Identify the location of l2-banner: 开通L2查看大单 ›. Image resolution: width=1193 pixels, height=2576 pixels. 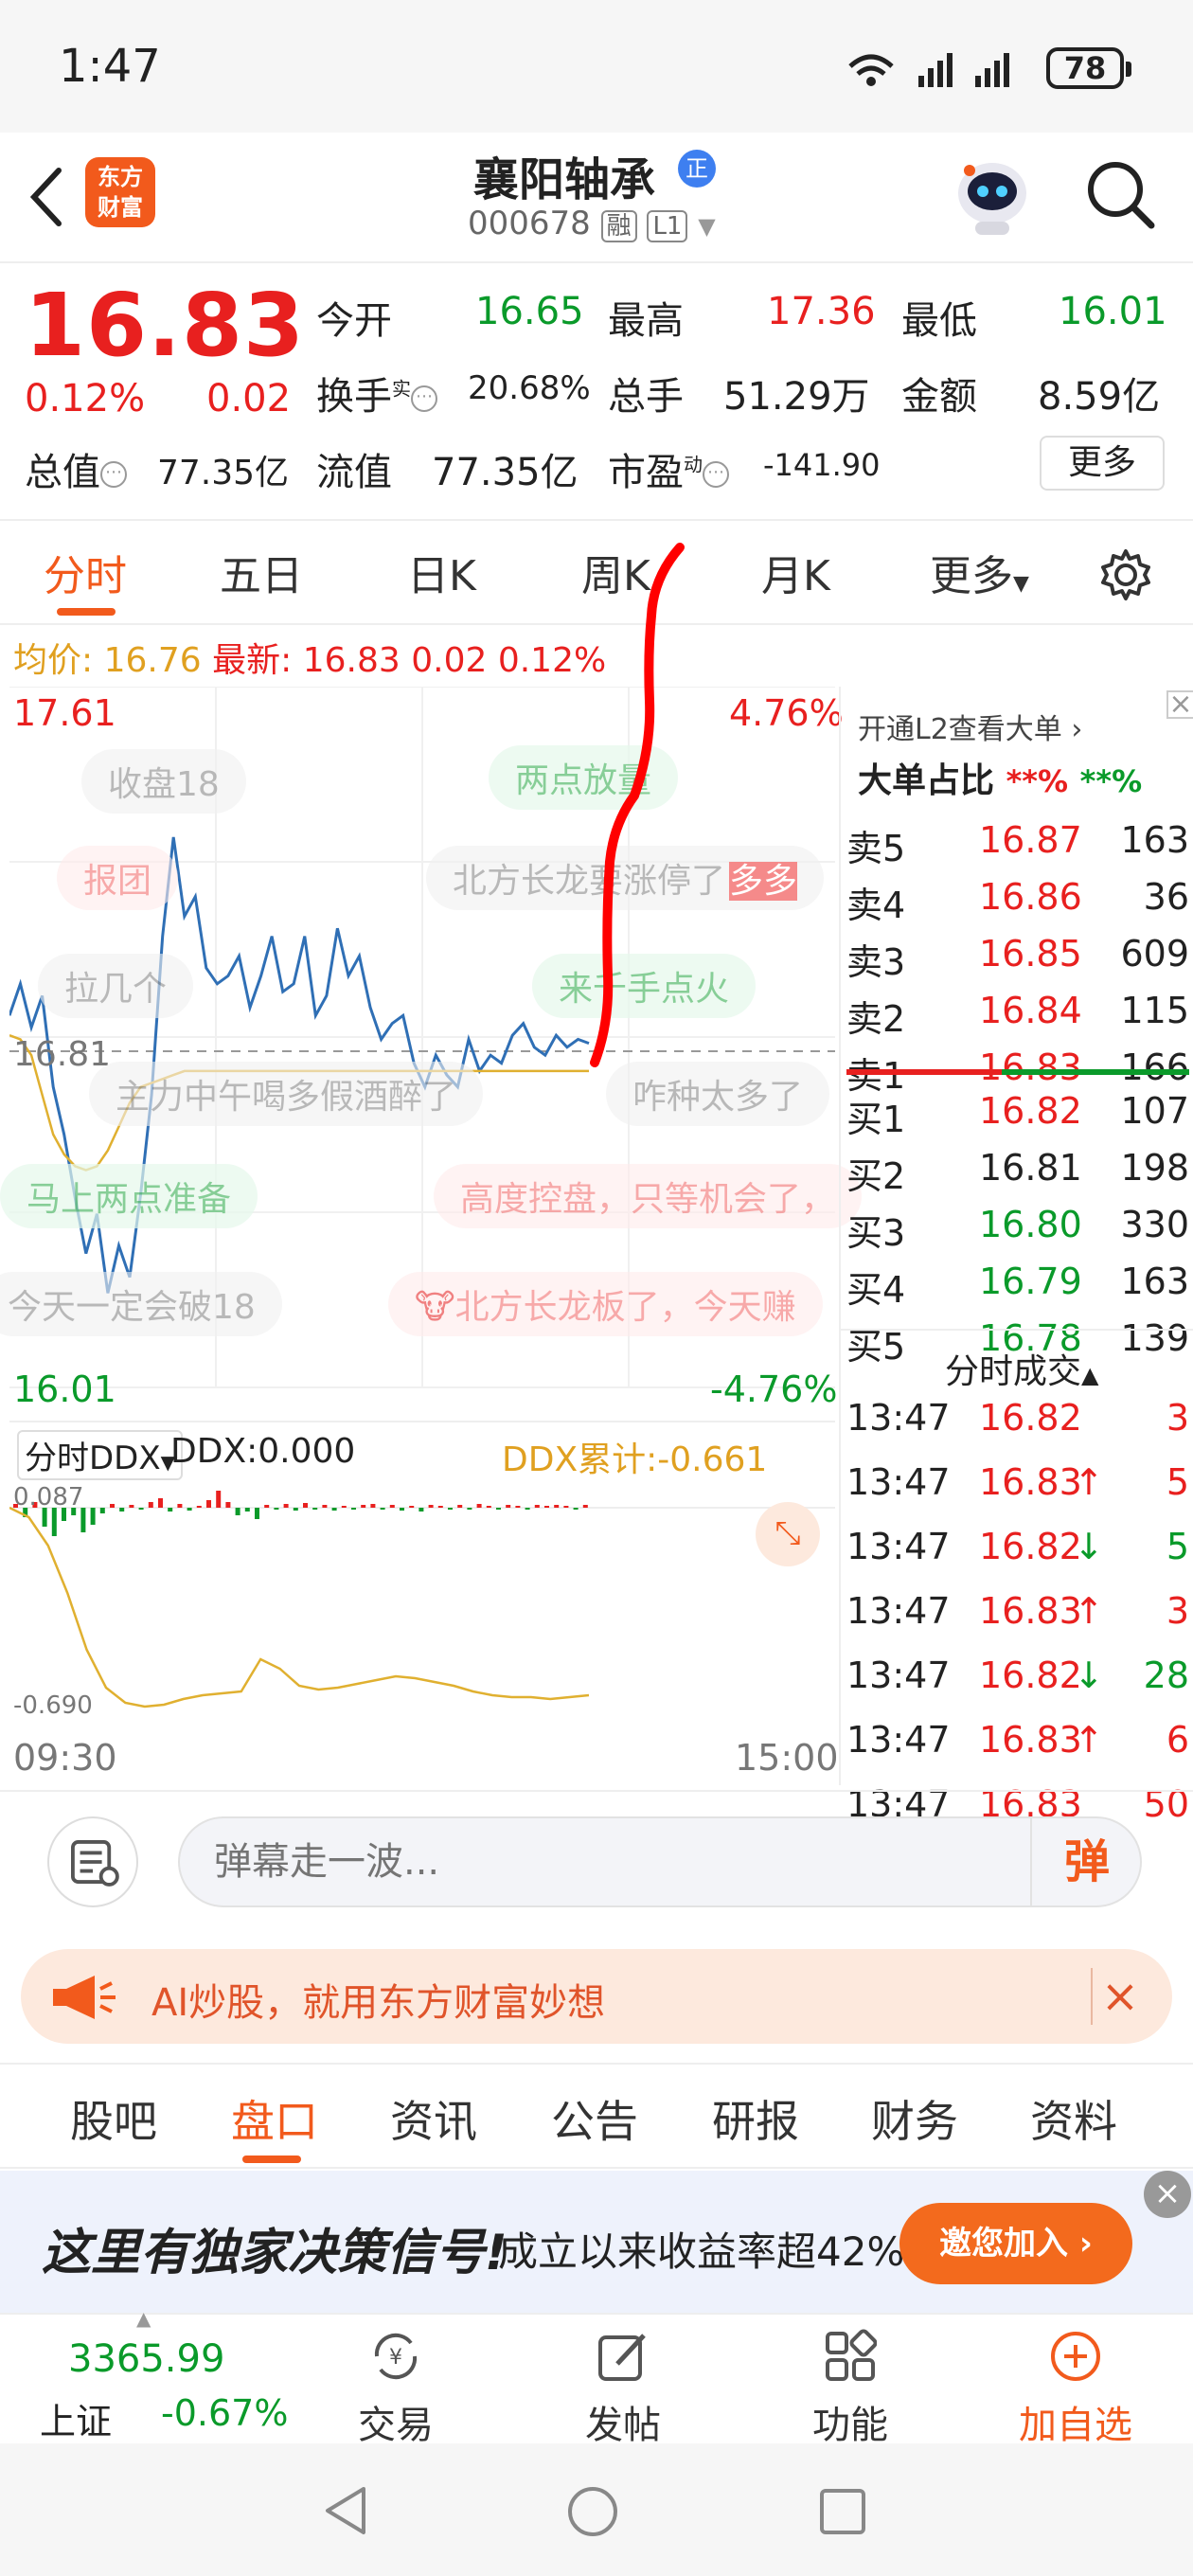
(970, 726).